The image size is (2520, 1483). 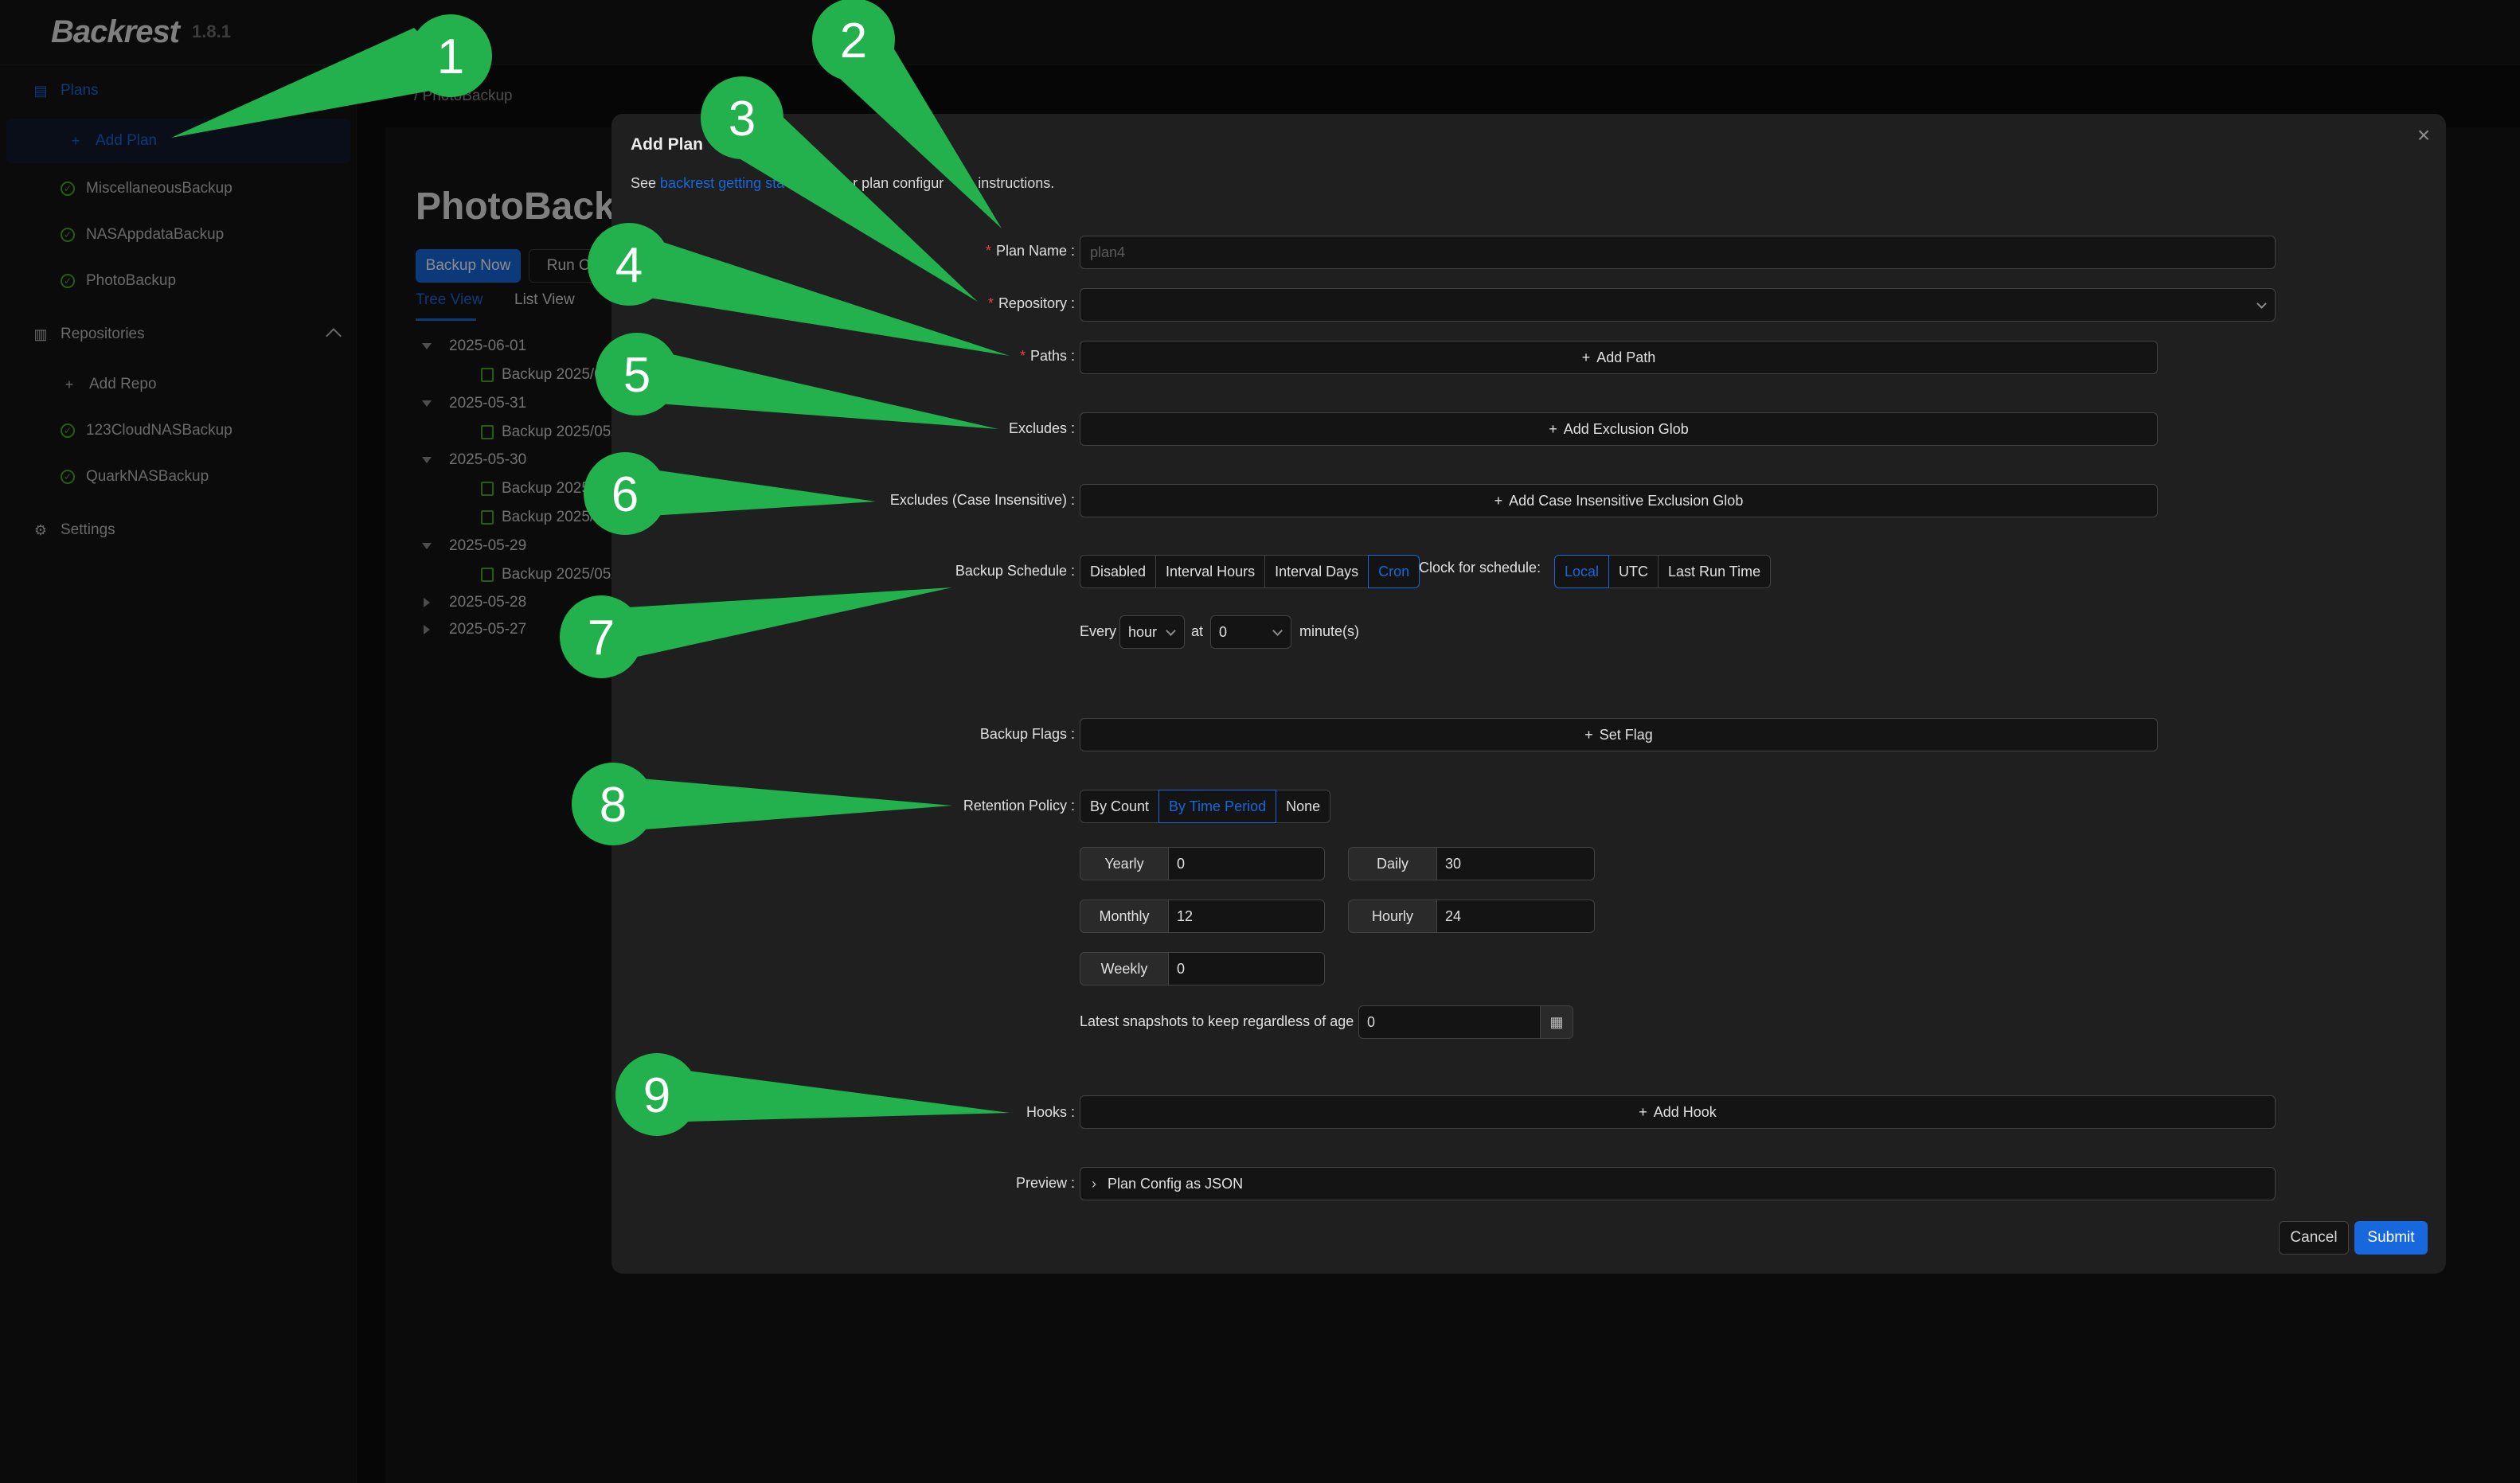 What do you see at coordinates (637, 375) in the screenshot?
I see `callout-number: 5` at bounding box center [637, 375].